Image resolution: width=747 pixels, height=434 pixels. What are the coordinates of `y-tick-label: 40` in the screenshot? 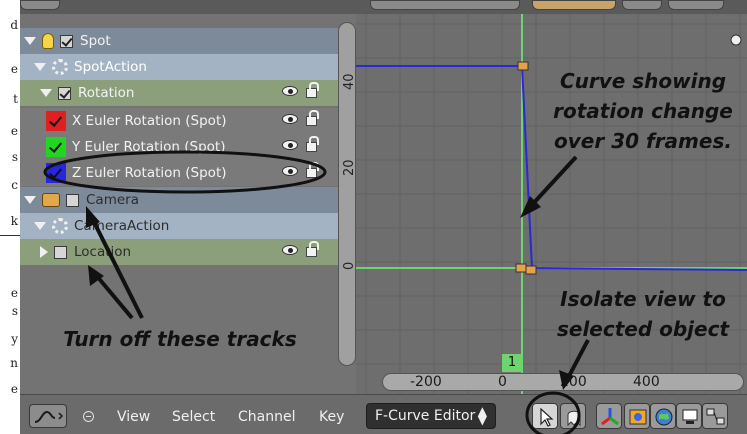 It's located at (349, 81).